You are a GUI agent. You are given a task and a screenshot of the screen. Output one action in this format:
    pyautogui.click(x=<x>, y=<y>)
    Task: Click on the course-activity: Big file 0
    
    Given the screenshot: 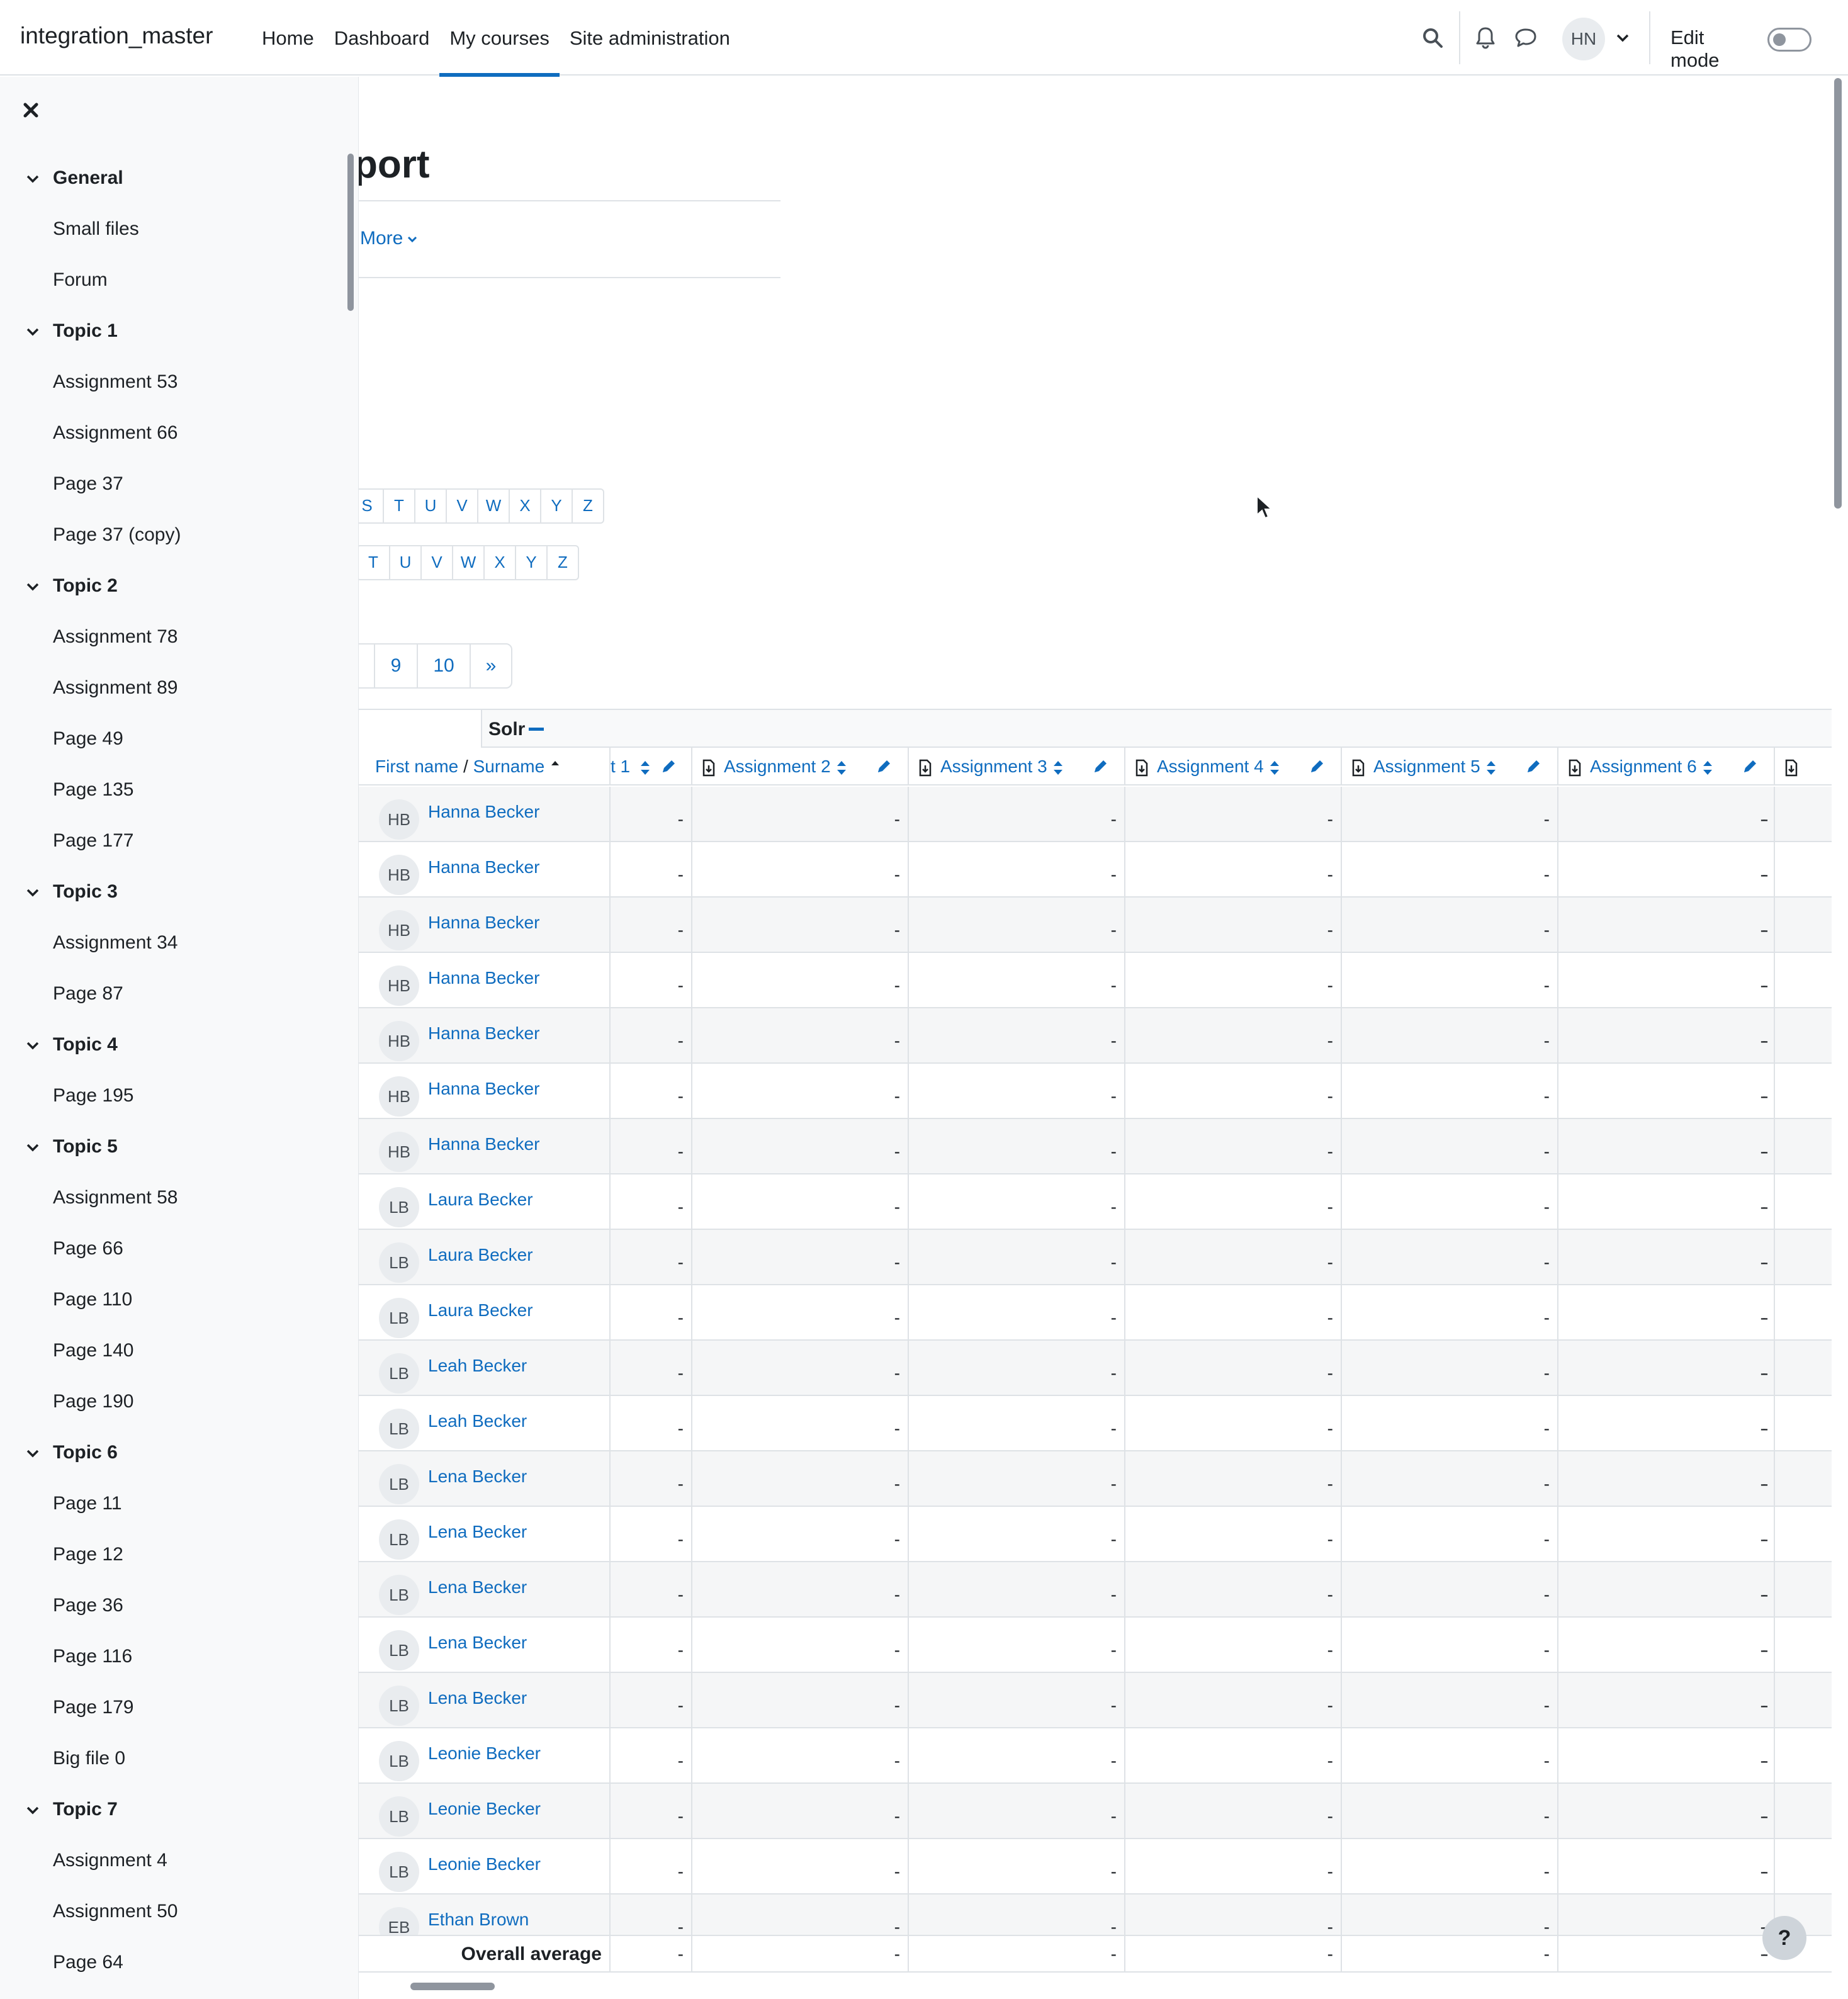 What is the action you would take?
    pyautogui.click(x=173, y=1773)
    